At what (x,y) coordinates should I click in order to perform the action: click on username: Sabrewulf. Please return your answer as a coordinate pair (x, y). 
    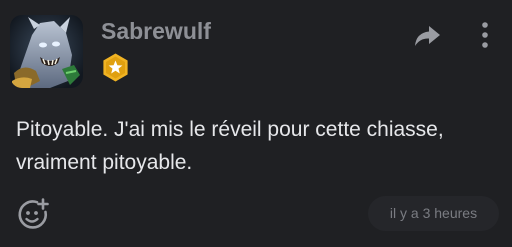
    Looking at the image, I should click on (156, 31).